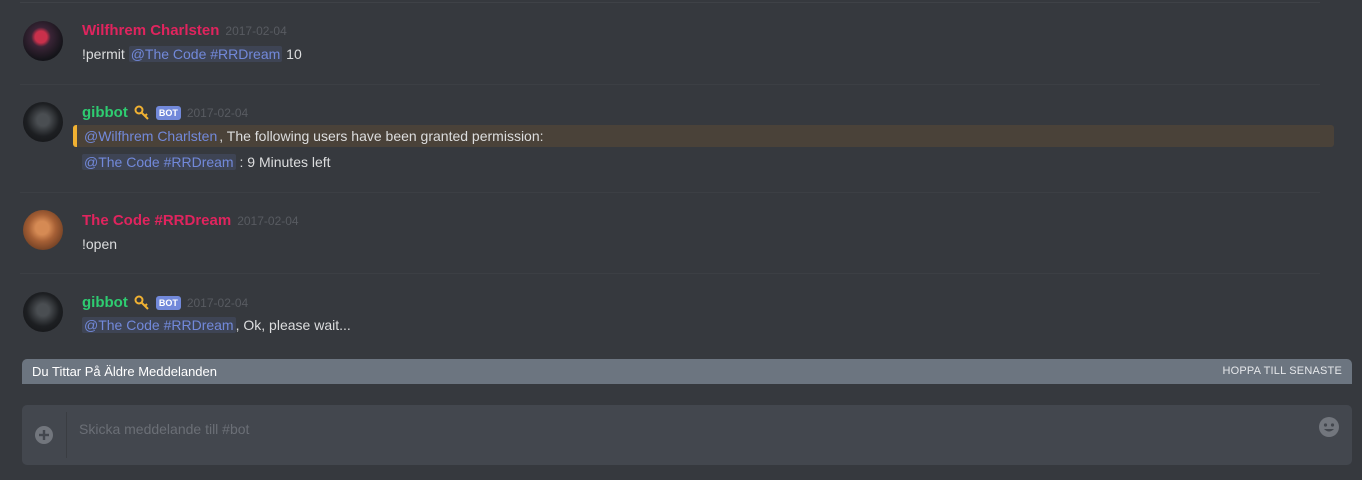 The width and height of the screenshot is (1362, 480). Describe the element at coordinates (156, 220) in the screenshot. I see `username: The Code #RRDream` at that location.